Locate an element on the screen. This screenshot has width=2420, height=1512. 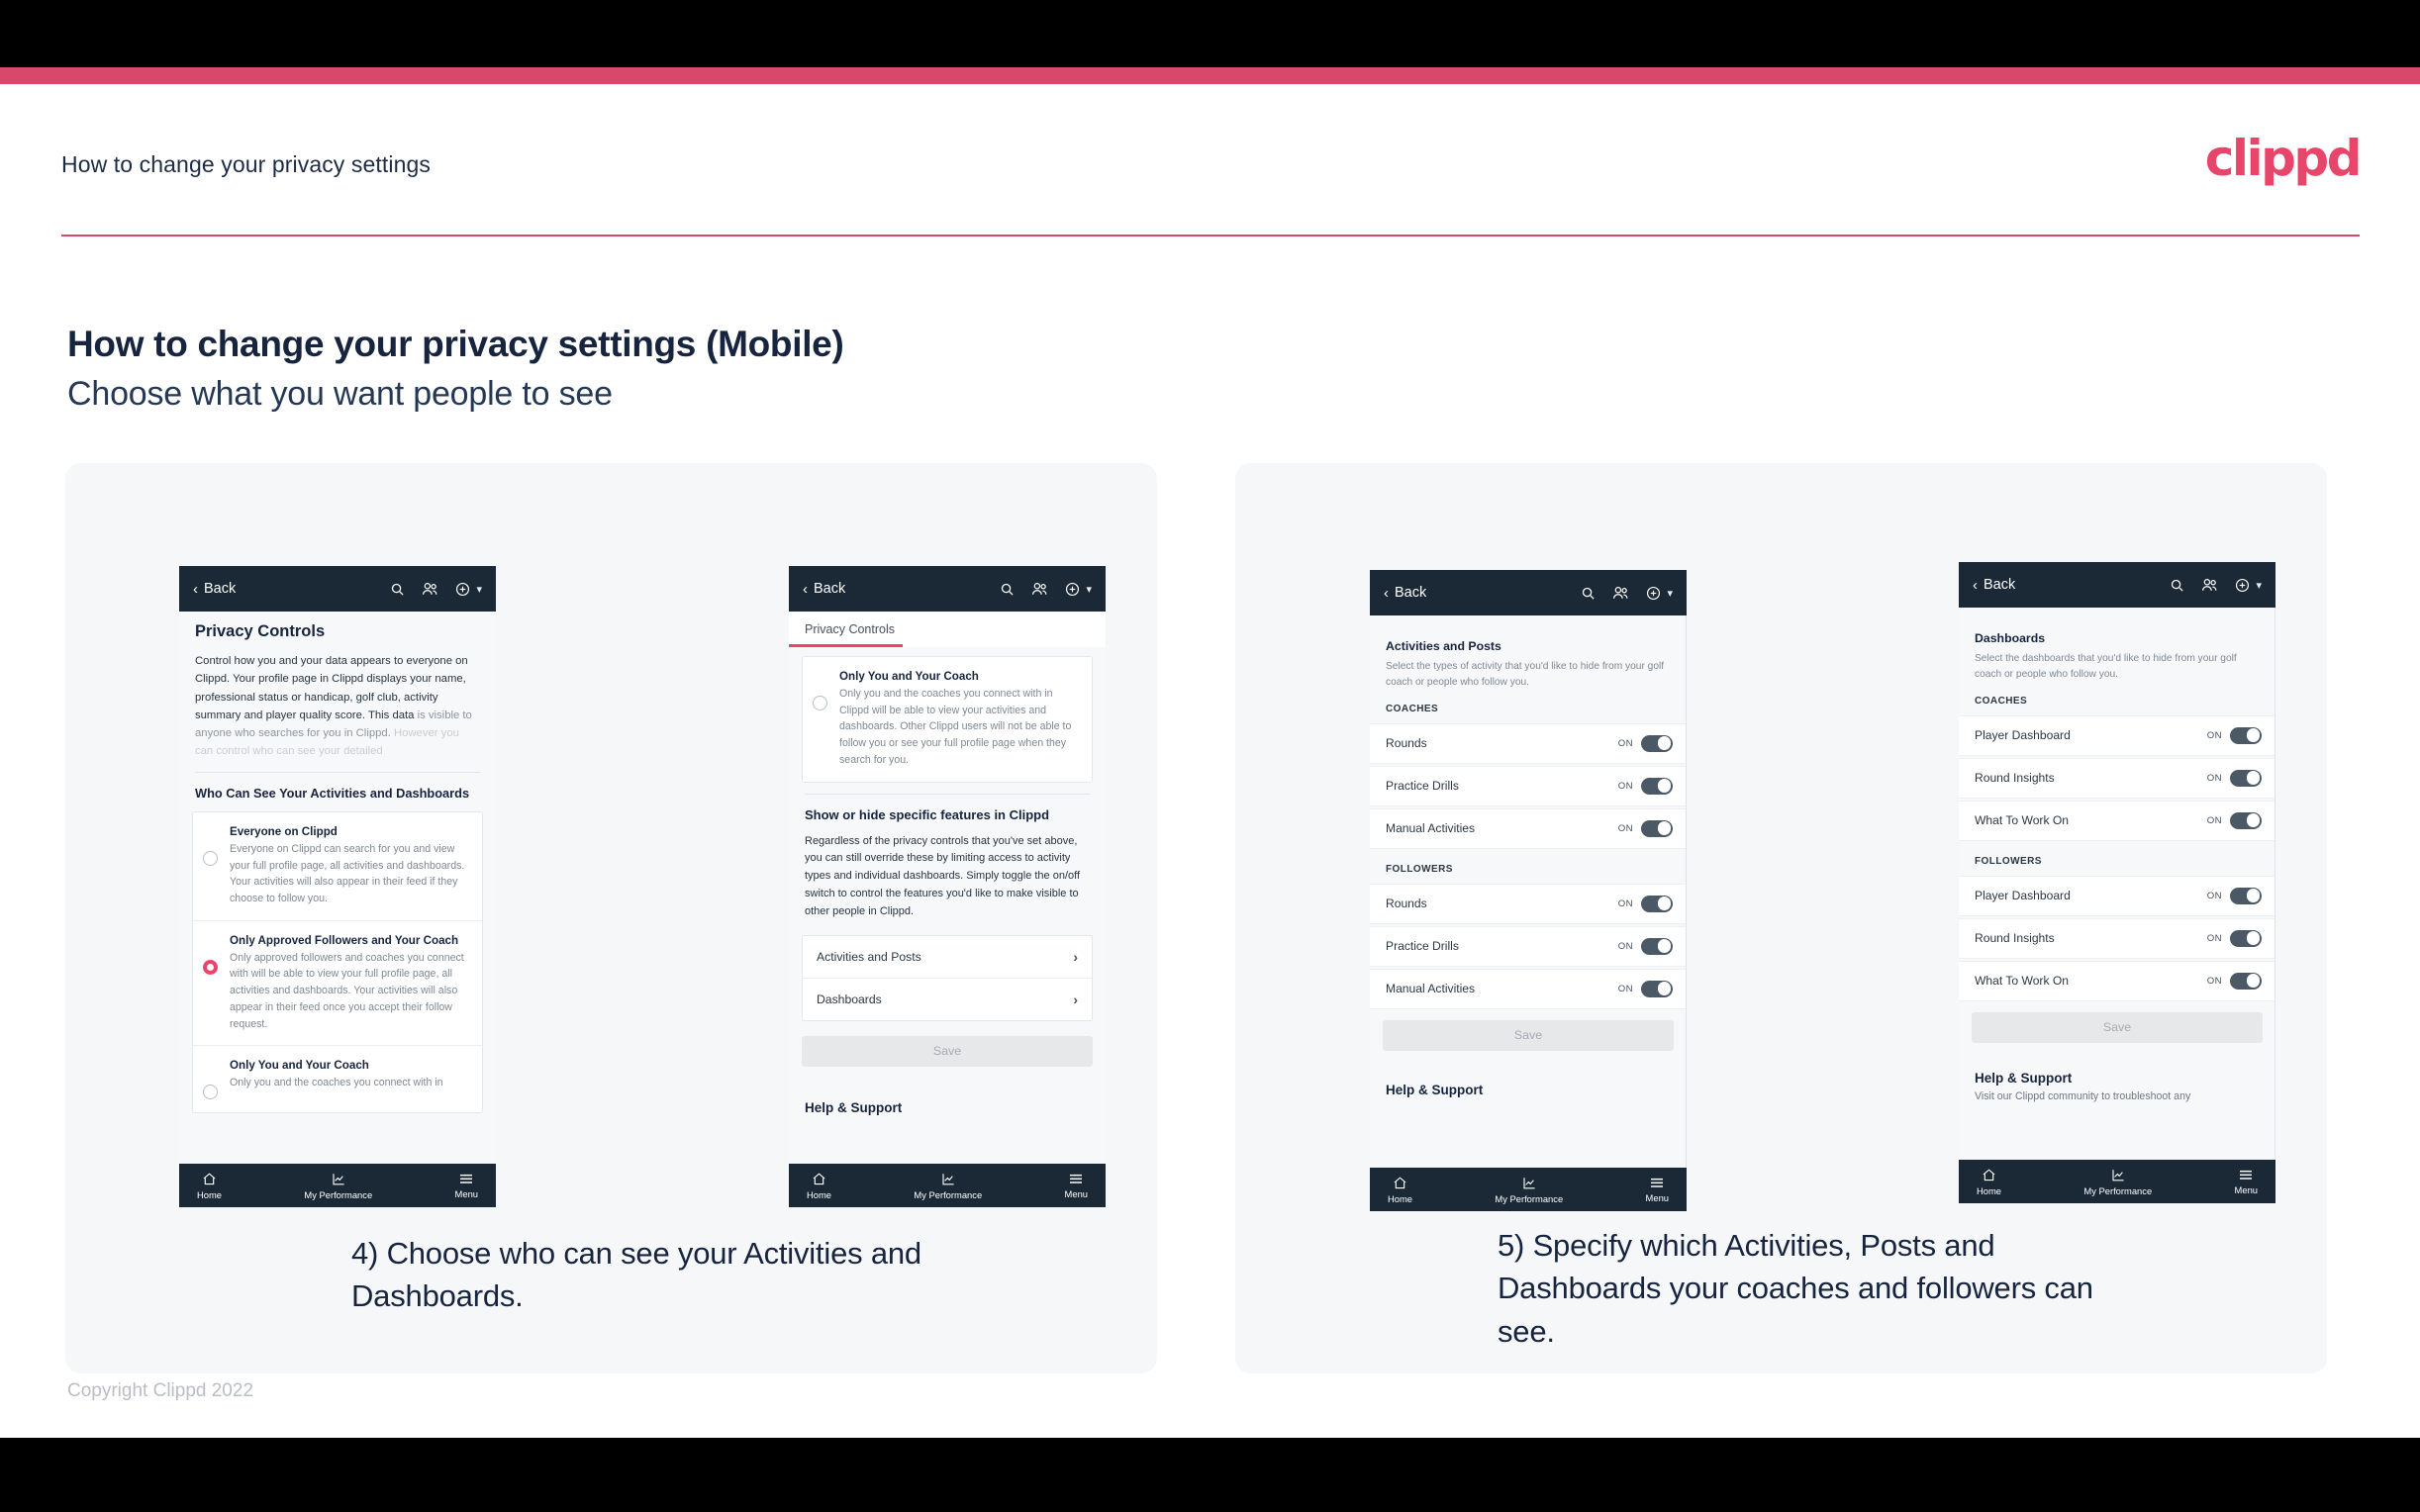
bottom-nav-home-label: Home is located at coordinates (819, 1194).